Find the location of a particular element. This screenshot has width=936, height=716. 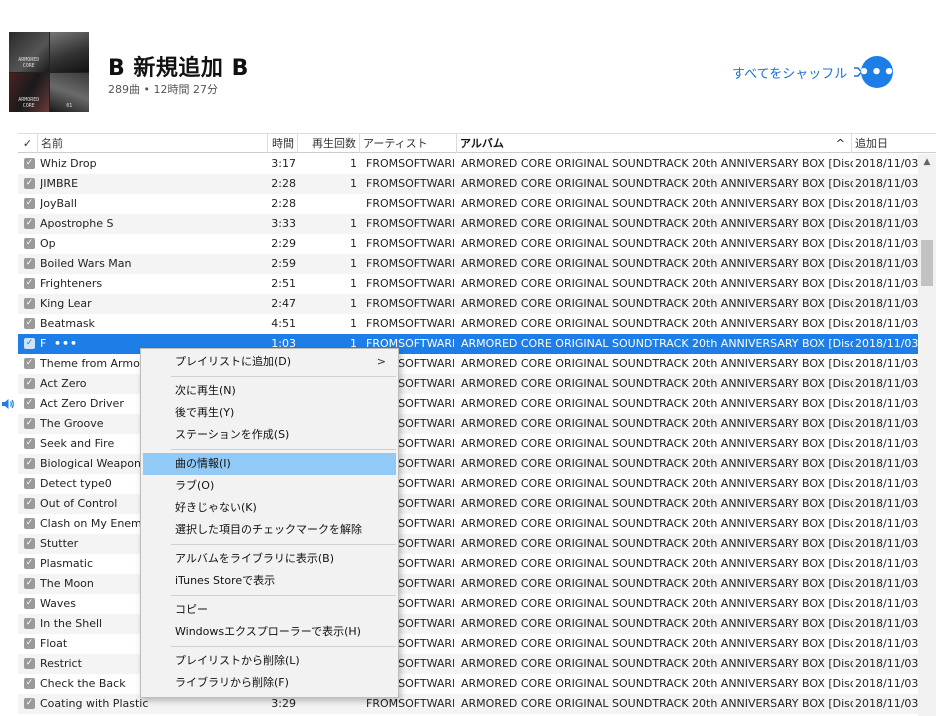

shuffle-all-button: すべてをシャッフル is located at coordinates (802, 72).